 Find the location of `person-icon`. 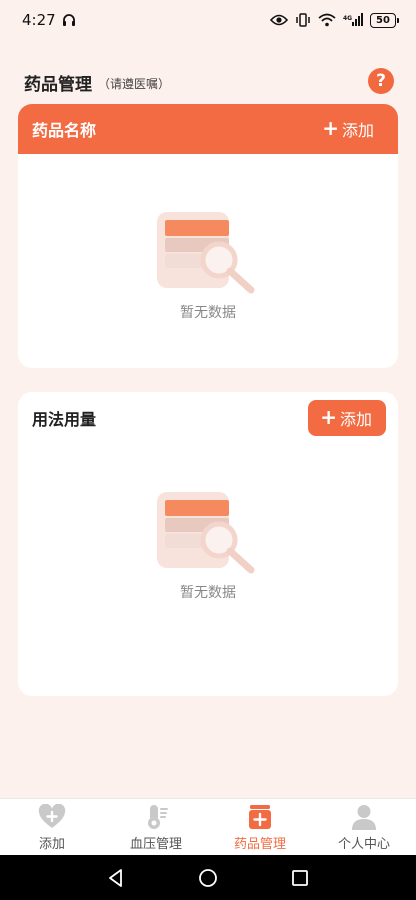

person-icon is located at coordinates (364, 817).